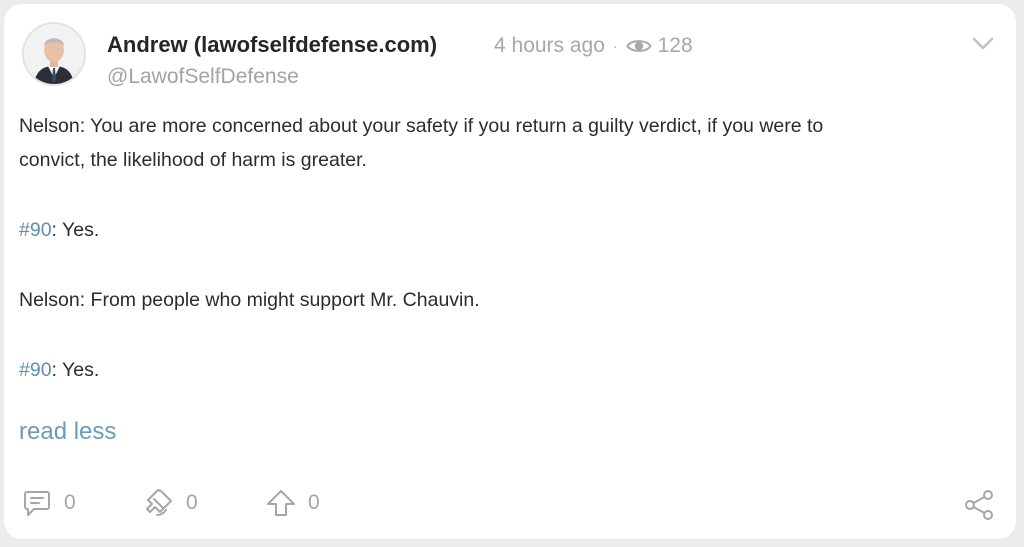 This screenshot has height=547, width=1024. I want to click on chevron-down-icon, so click(983, 43).